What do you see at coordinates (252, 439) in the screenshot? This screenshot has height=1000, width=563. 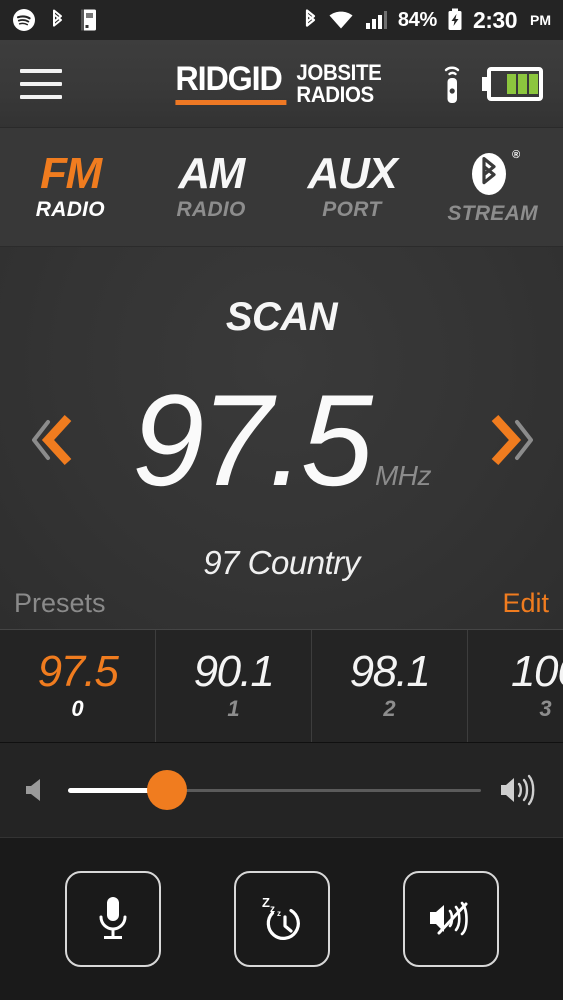 I see `frequency-value: 97.5` at bounding box center [252, 439].